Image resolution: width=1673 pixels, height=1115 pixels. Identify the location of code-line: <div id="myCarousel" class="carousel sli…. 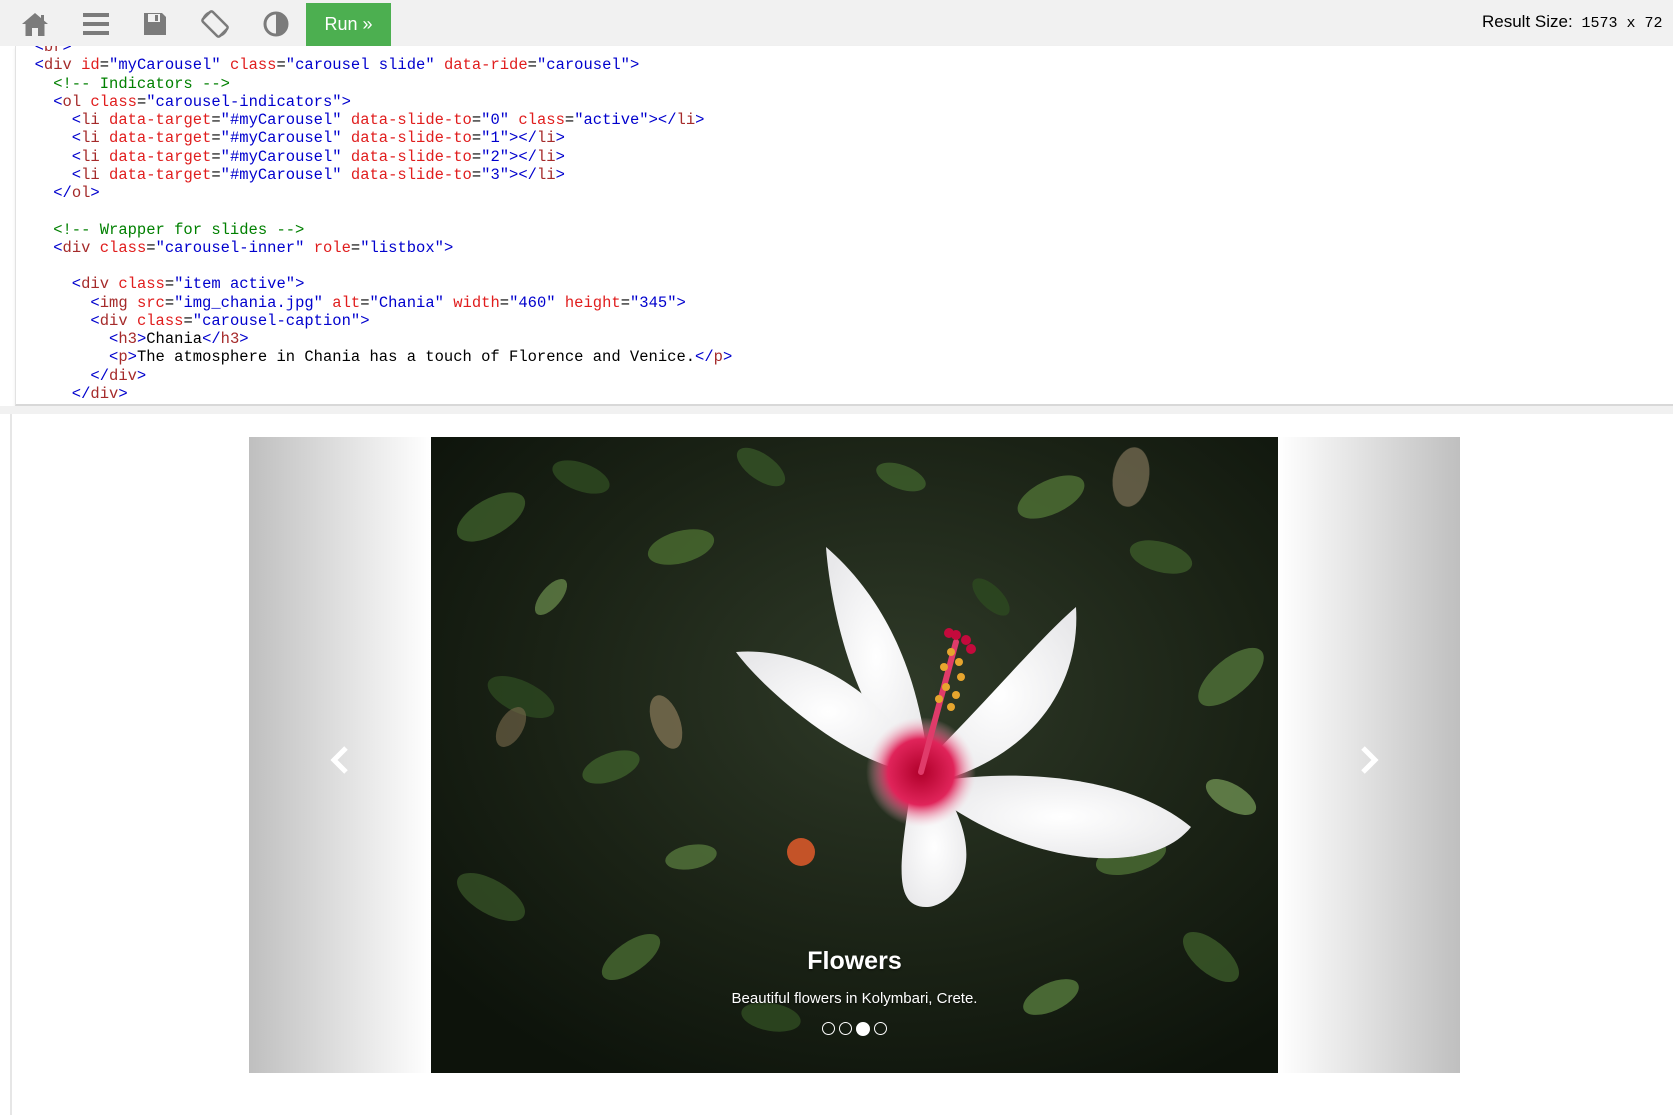
(328, 65).